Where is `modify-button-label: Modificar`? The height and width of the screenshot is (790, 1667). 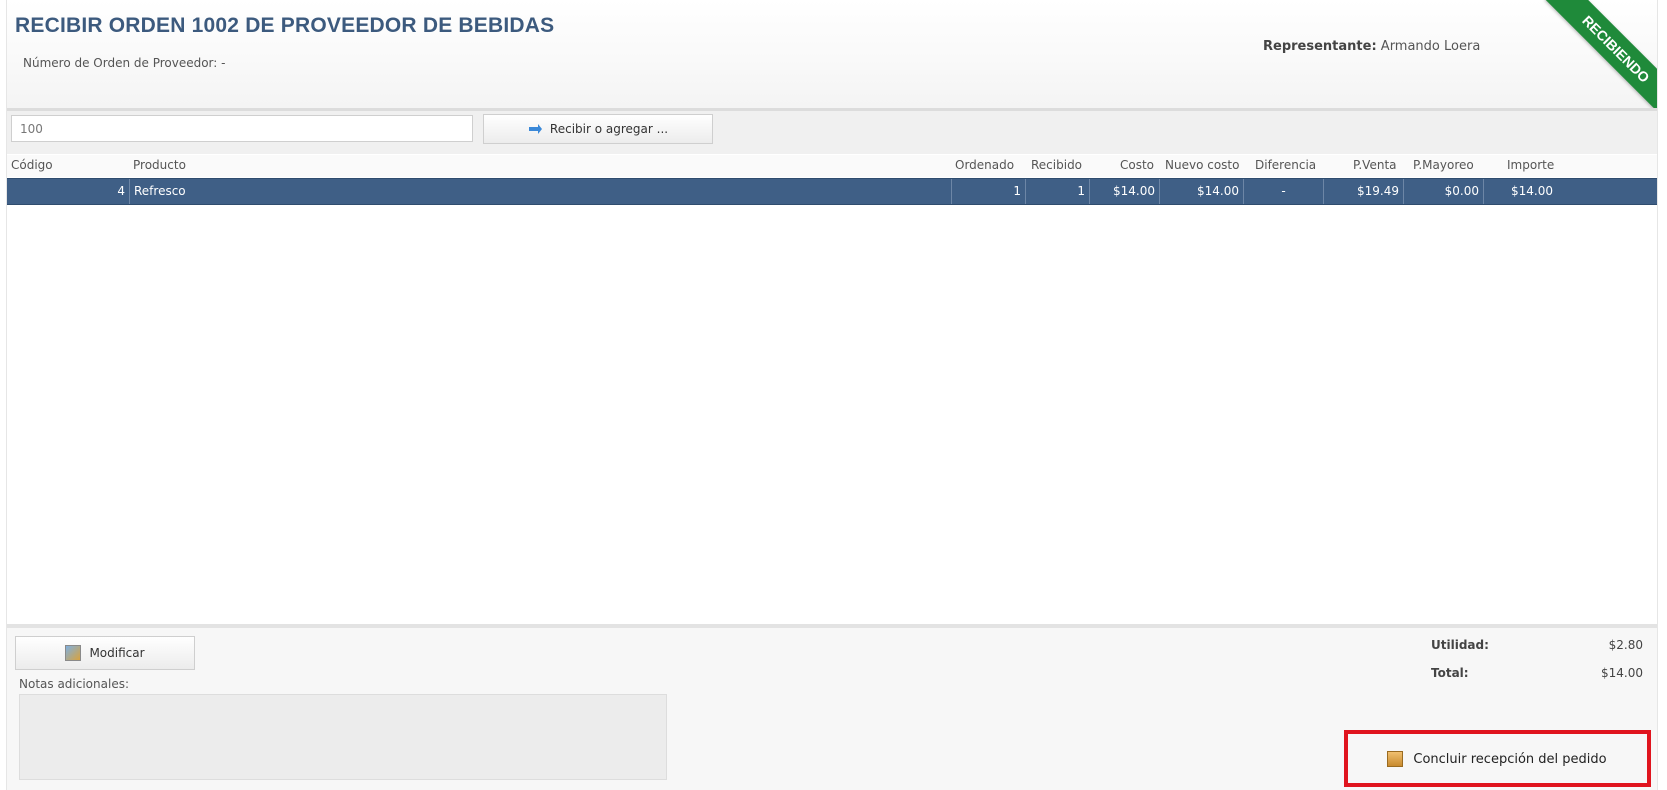 modify-button-label: Modificar is located at coordinates (117, 653).